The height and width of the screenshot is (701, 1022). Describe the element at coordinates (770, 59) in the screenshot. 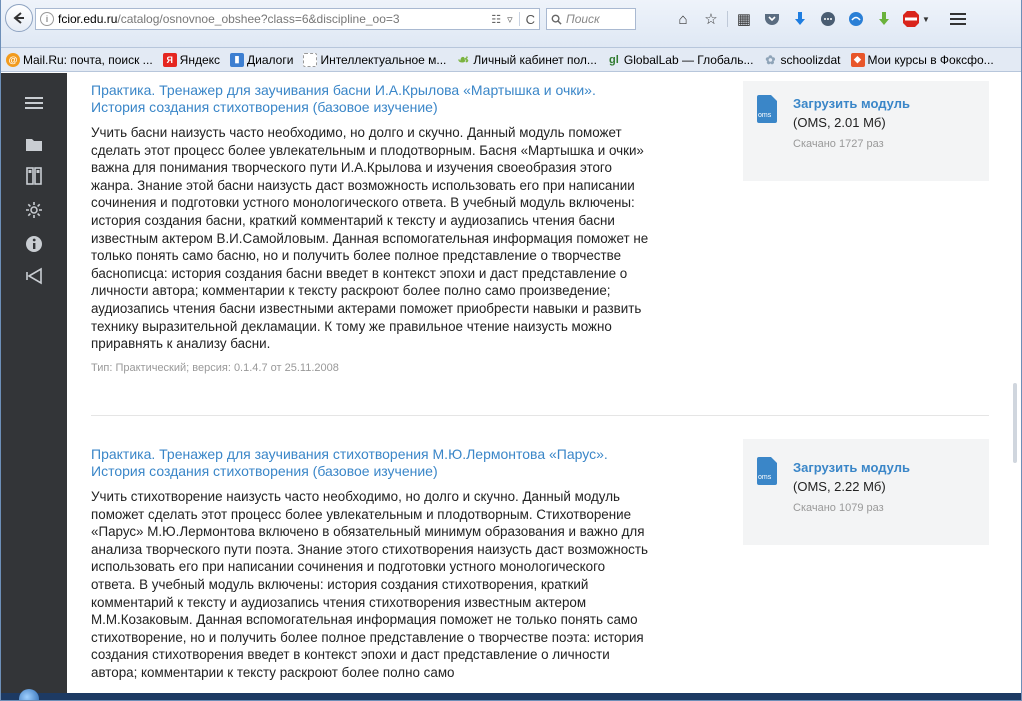

I see `schoolizdat-icon: ✿` at that location.